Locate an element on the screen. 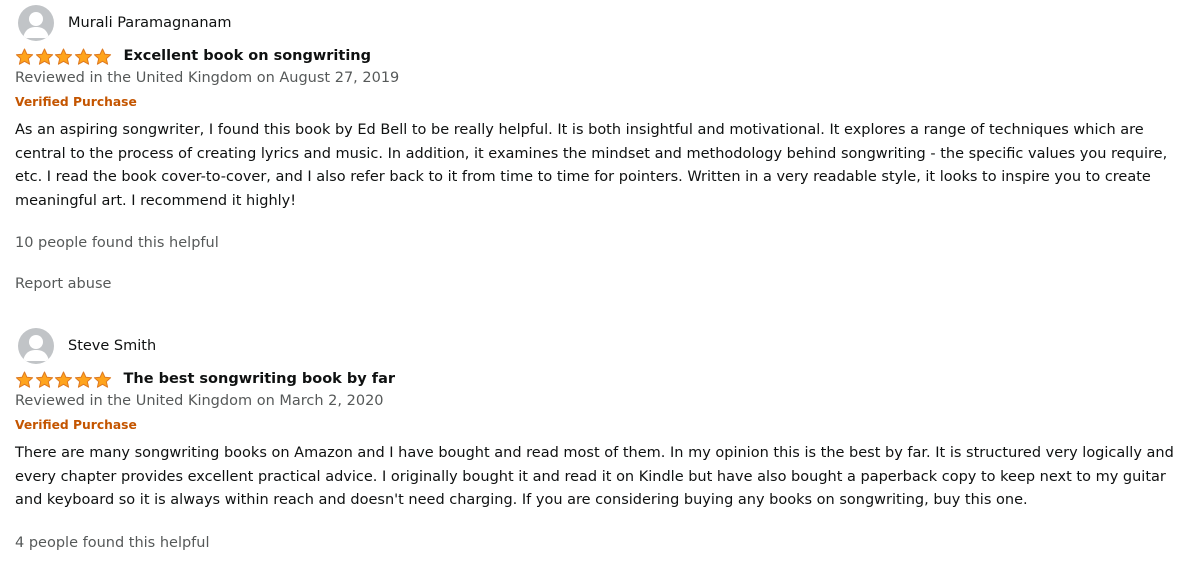  review-title-row: The best songwriting book by far is located at coordinates (205, 379).